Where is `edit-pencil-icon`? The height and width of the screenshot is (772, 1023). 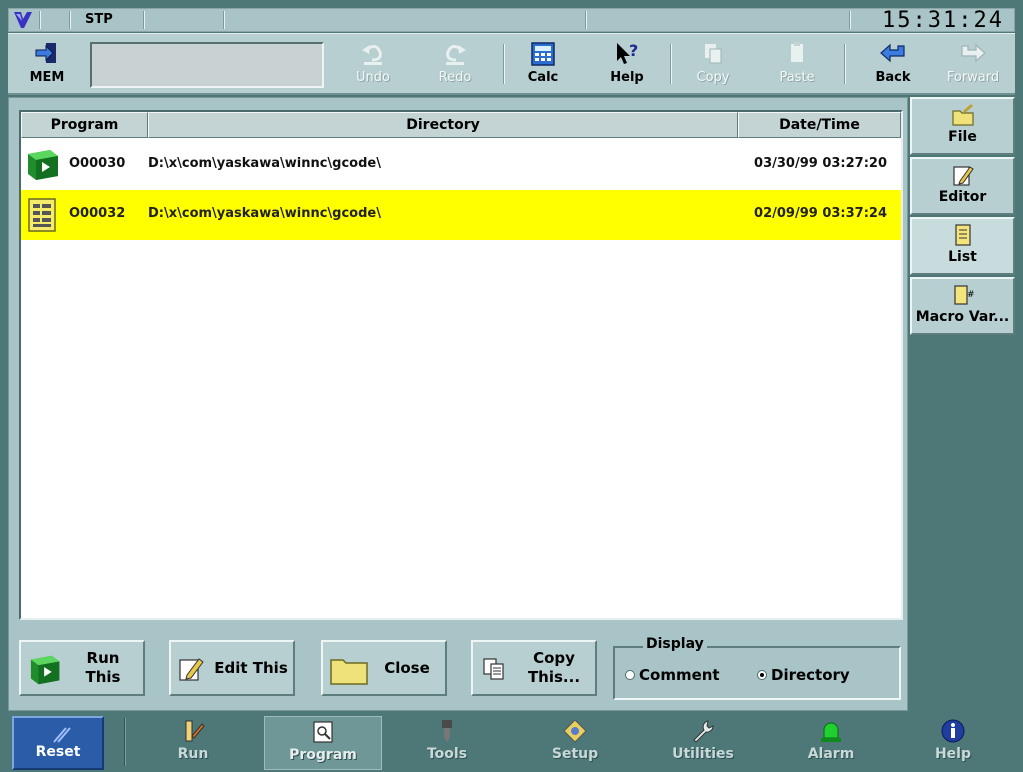 edit-pencil-icon is located at coordinates (191, 669).